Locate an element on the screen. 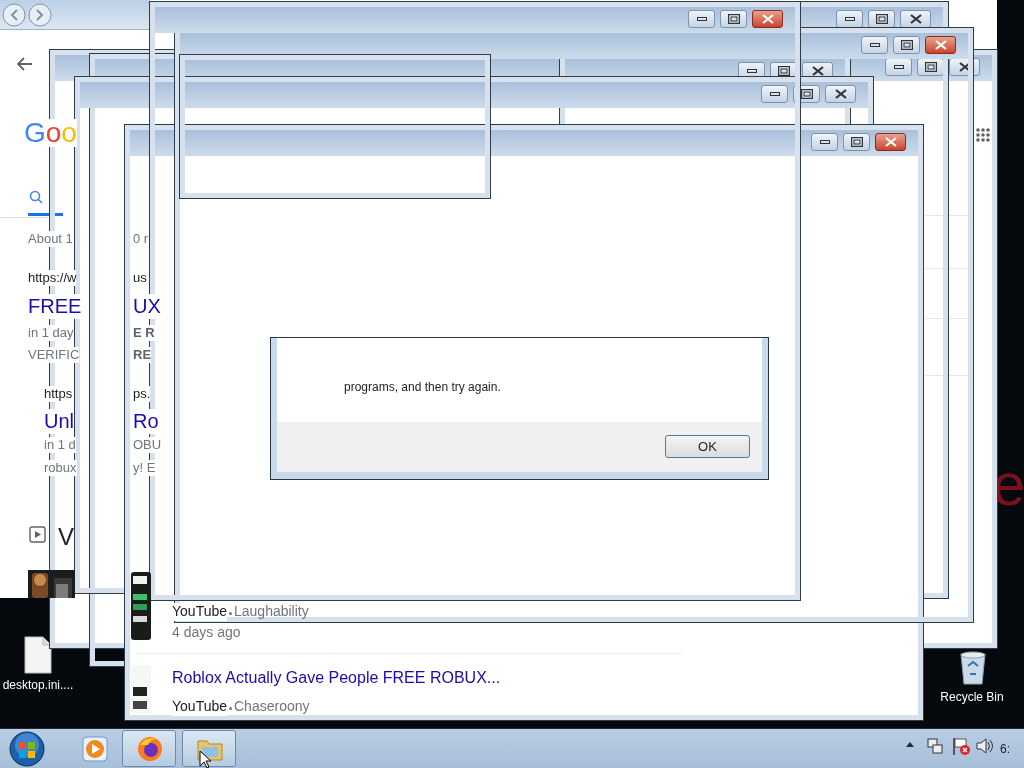 The height and width of the screenshot is (768, 1024). result-snippet: About 1 is located at coordinates (50, 239).